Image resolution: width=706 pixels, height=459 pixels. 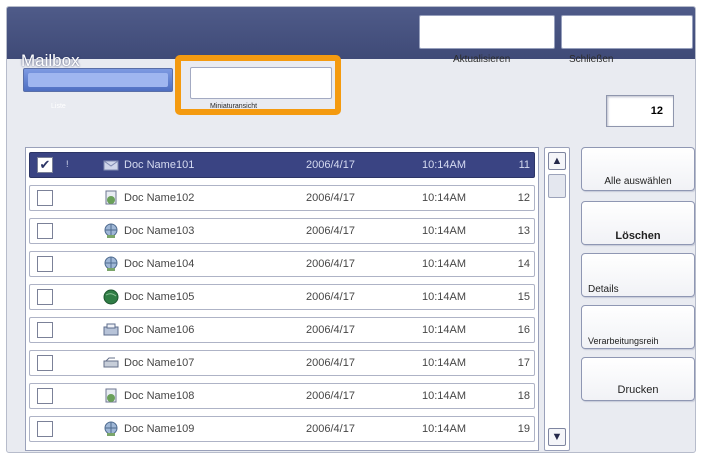 I want to click on row-checkbox: ✔, so click(x=45, y=165).